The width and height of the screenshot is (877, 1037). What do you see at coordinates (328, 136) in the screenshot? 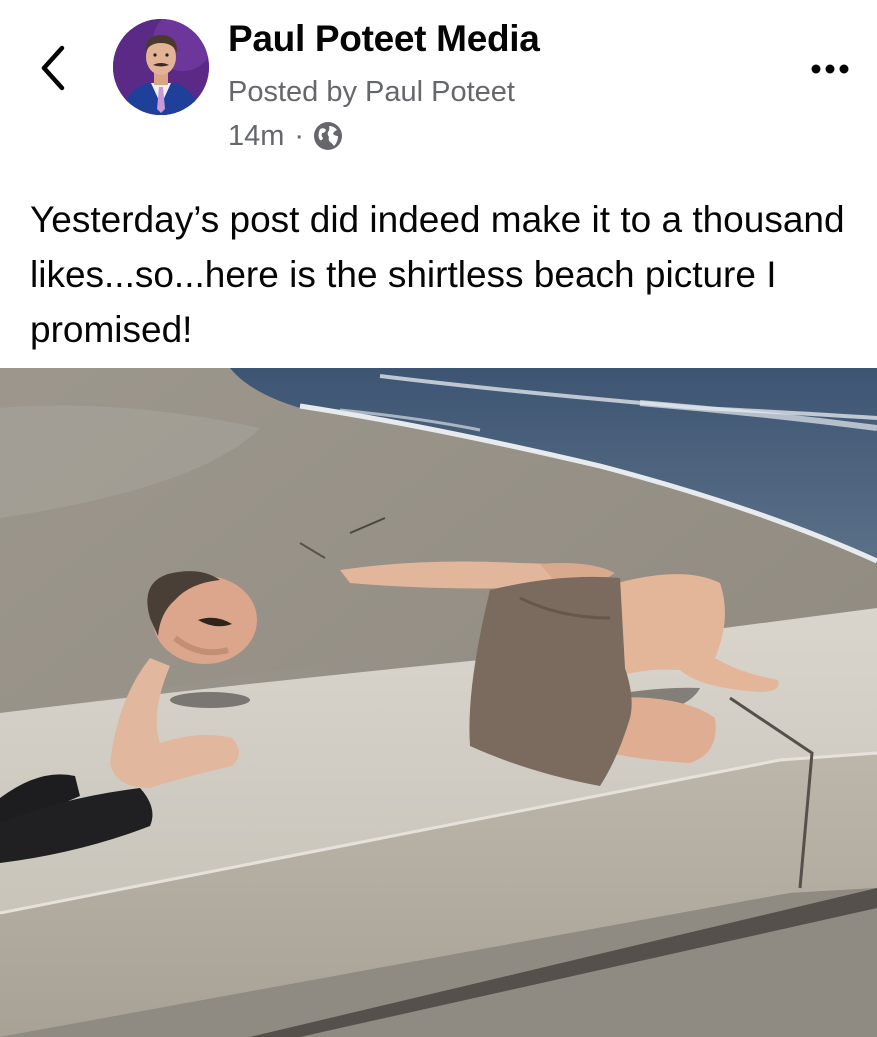
I see `globe-icon` at bounding box center [328, 136].